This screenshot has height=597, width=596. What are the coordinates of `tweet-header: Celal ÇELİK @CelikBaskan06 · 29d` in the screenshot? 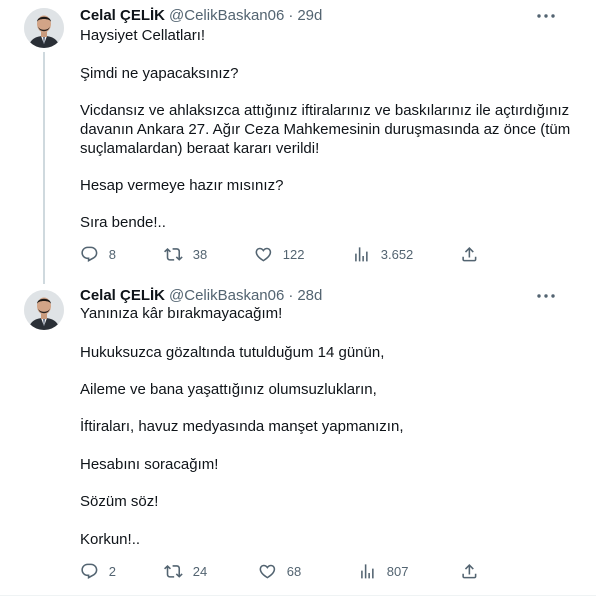 It's located at (201, 15).